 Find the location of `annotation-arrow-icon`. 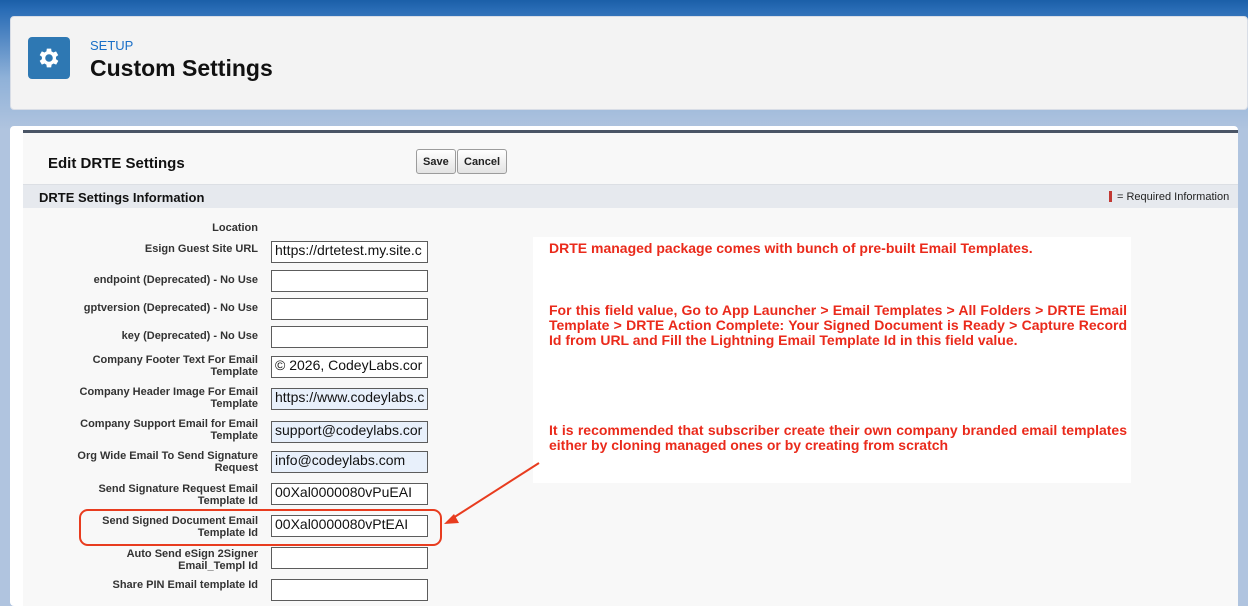

annotation-arrow-icon is located at coordinates (492, 493).